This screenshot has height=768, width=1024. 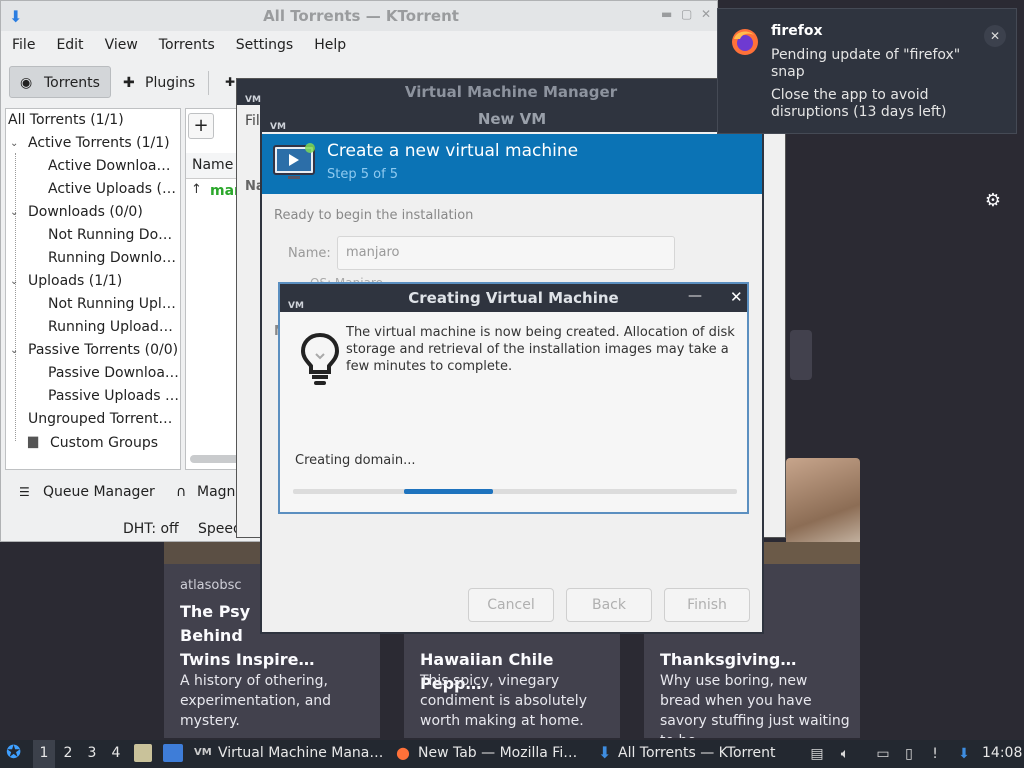 I want to click on monitor-icon: ▭, so click(x=883, y=754).